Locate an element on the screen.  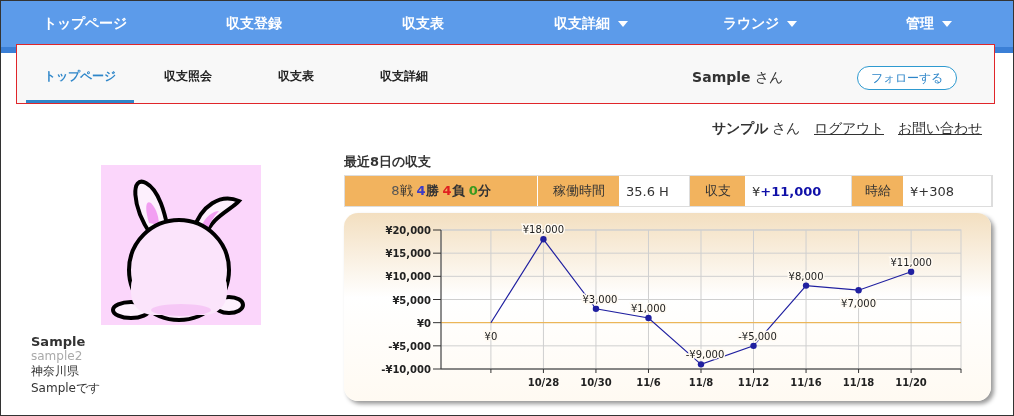
nav-item: 収支表 is located at coordinates (422, 24).